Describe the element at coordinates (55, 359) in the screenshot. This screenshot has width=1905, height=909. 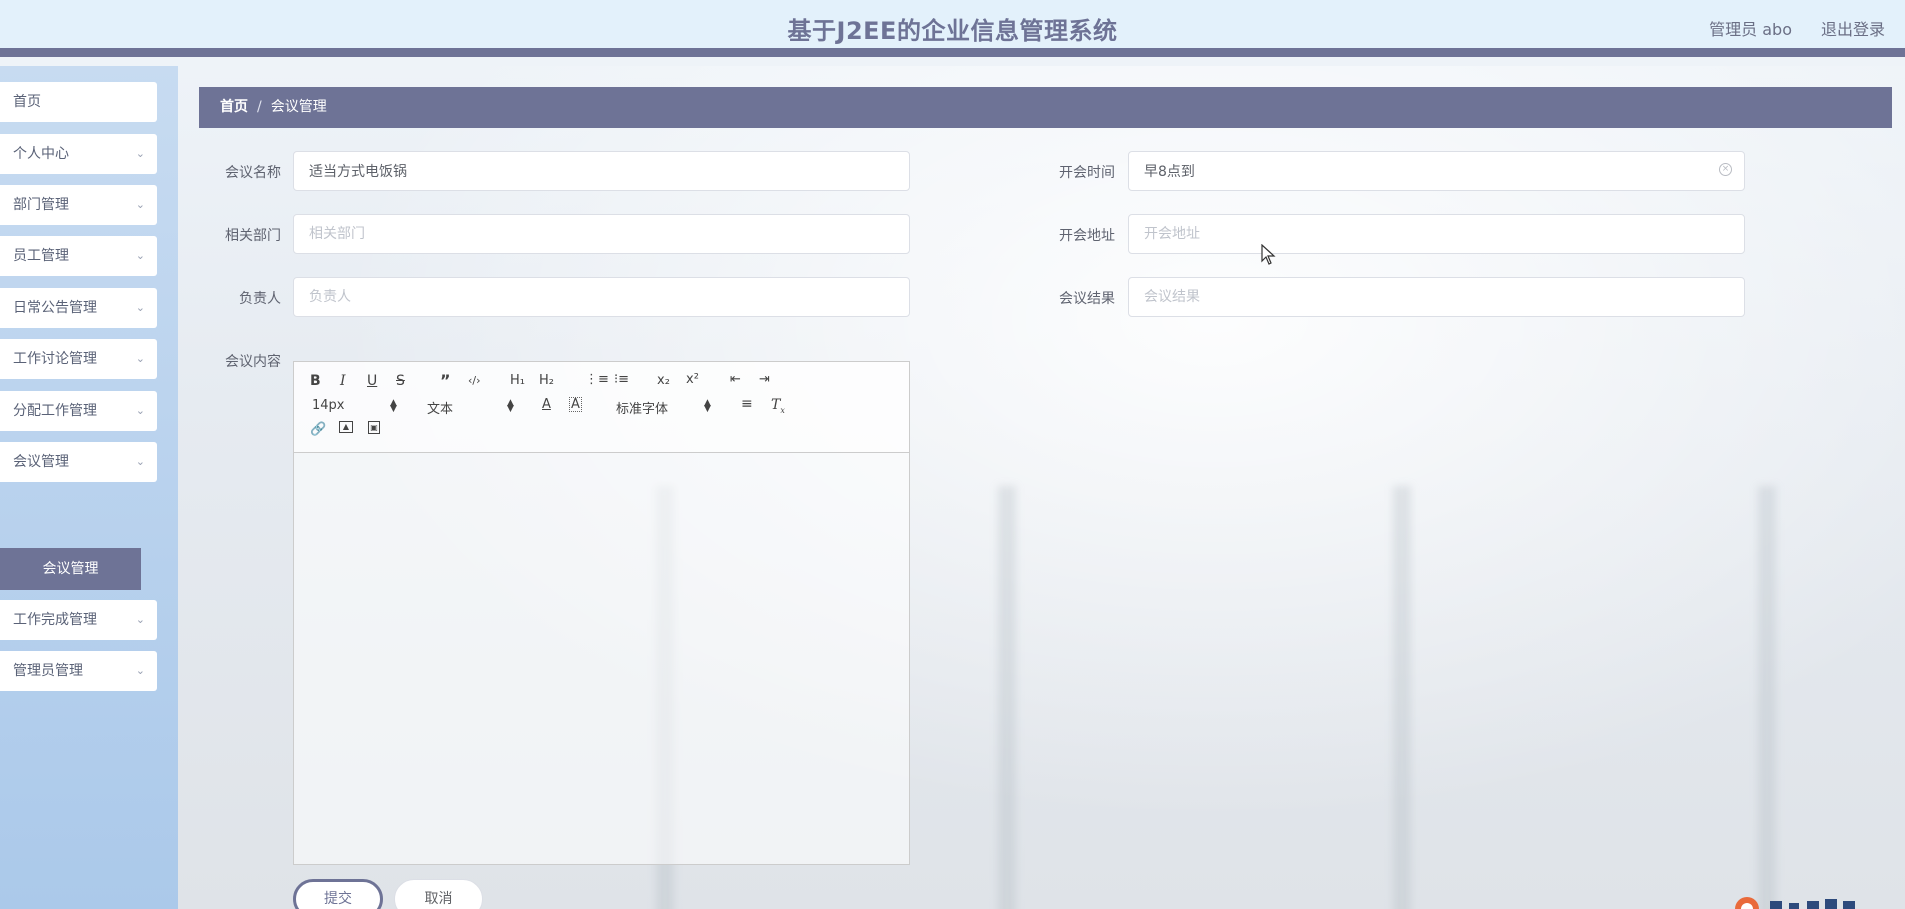
I see `sidebar-item-label: 工作讨论管理` at that location.